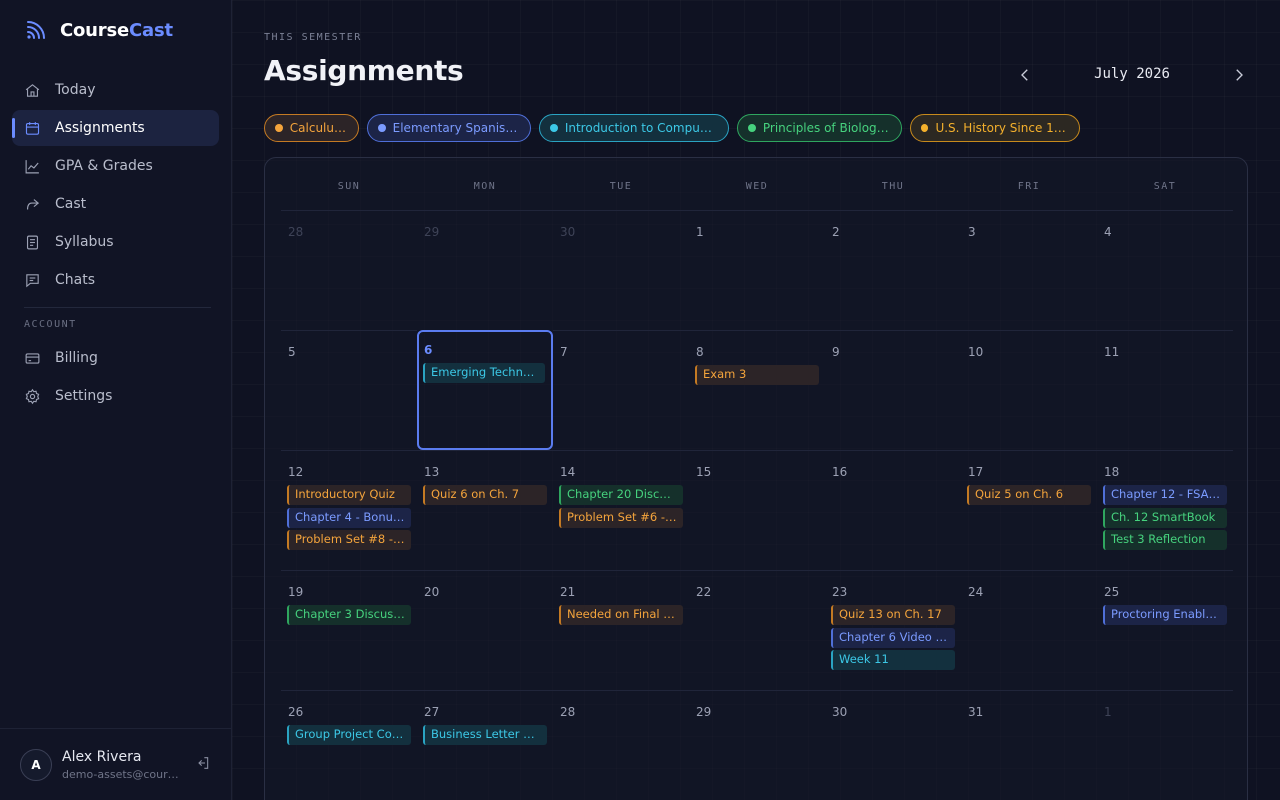 The image size is (1280, 800). What do you see at coordinates (349, 540) in the screenshot?
I see `assignment-event: Problem Set #8 - Quiz` at bounding box center [349, 540].